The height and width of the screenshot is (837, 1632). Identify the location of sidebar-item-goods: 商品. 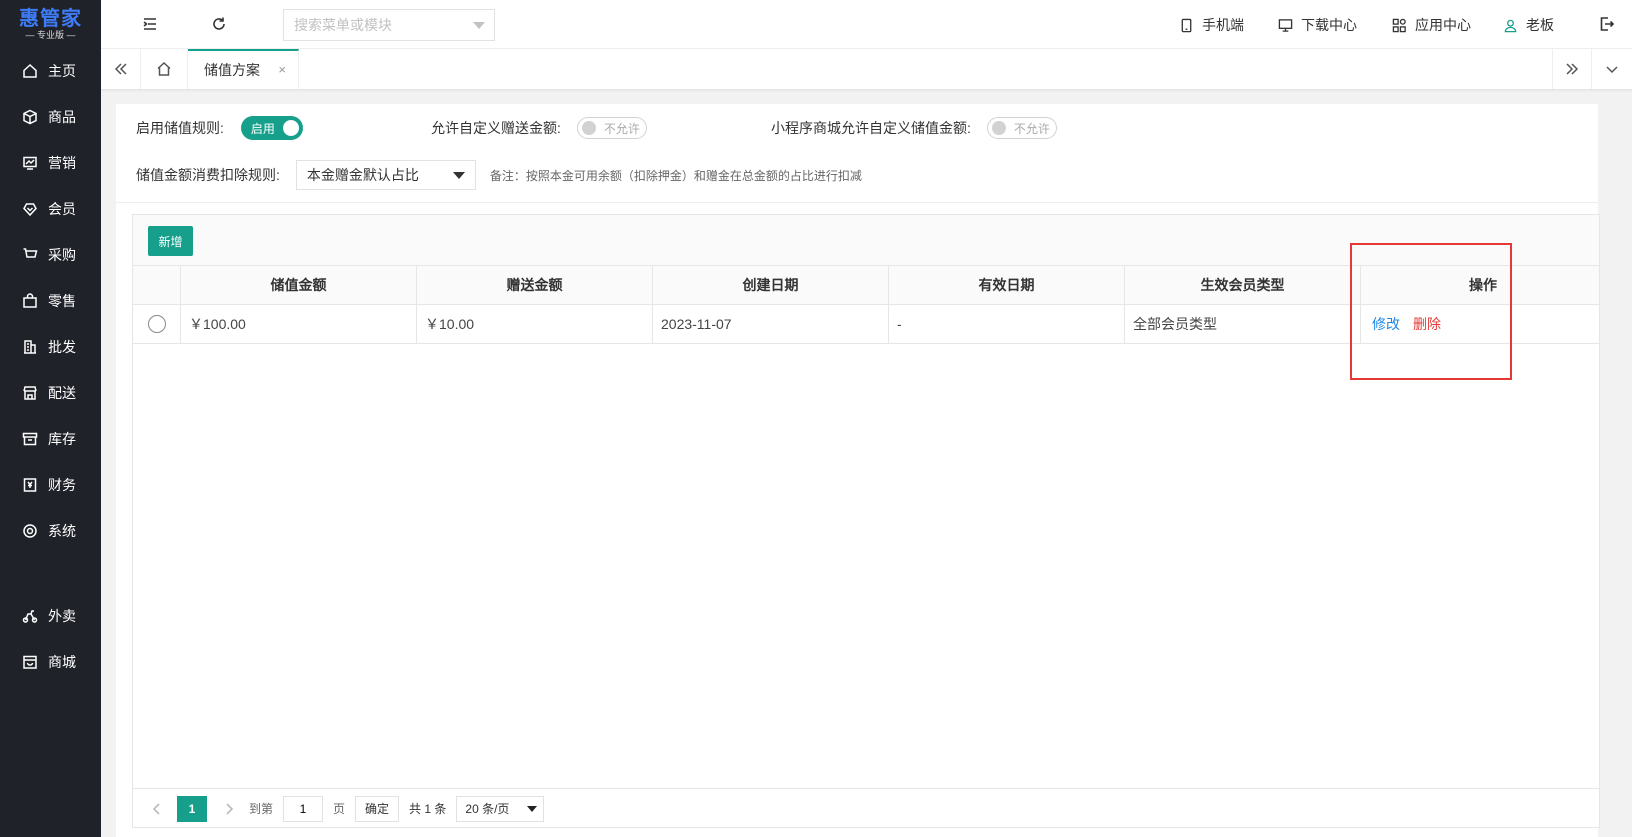
(50, 117).